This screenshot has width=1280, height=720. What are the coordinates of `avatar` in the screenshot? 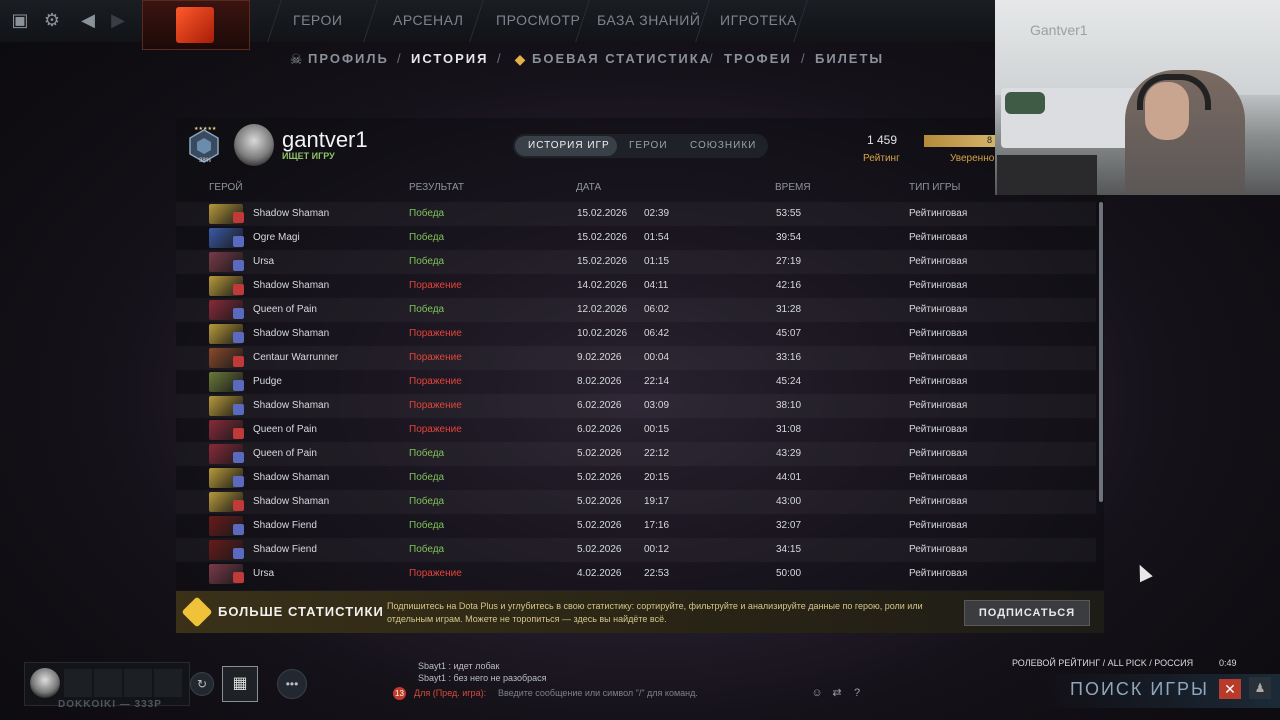 It's located at (254, 145).